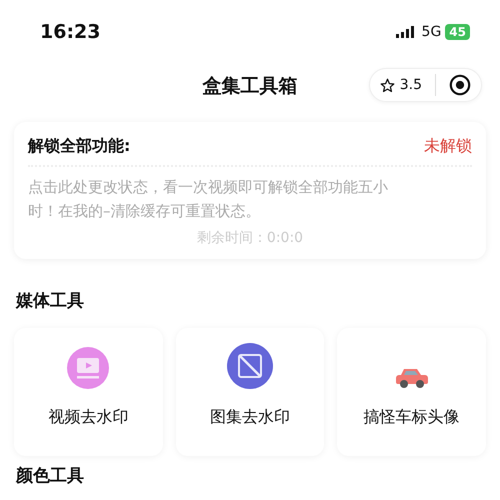  I want to click on car-icon, so click(412, 378).